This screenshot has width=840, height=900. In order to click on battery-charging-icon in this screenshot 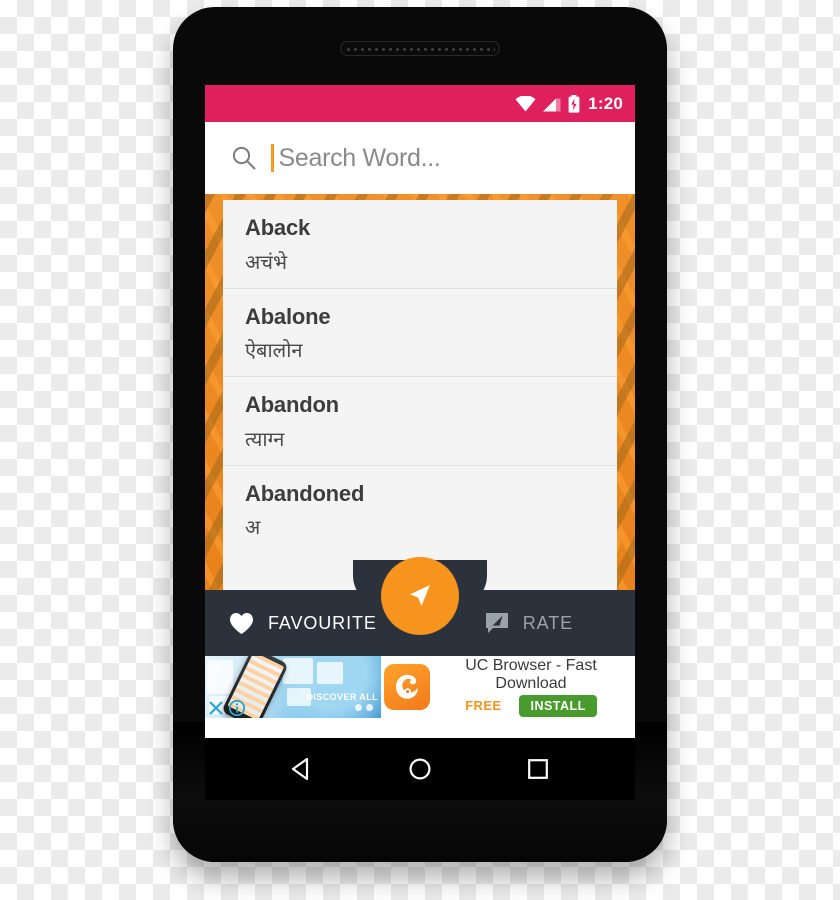, I will do `click(574, 103)`.